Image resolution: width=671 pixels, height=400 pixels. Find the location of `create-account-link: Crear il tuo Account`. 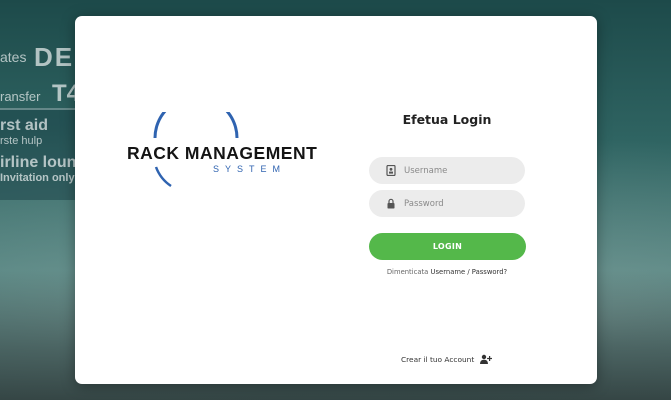

create-account-link: Crear il tuo Account is located at coordinates (447, 359).